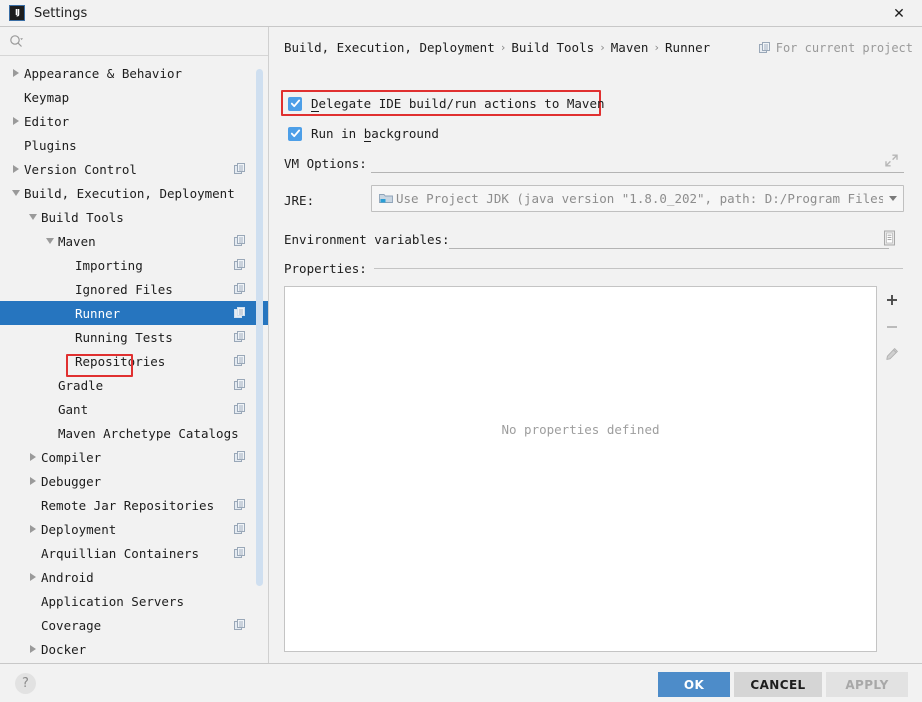 The image size is (922, 702). I want to click on sidebar-item-running-tests: Running Tests, so click(134, 337).